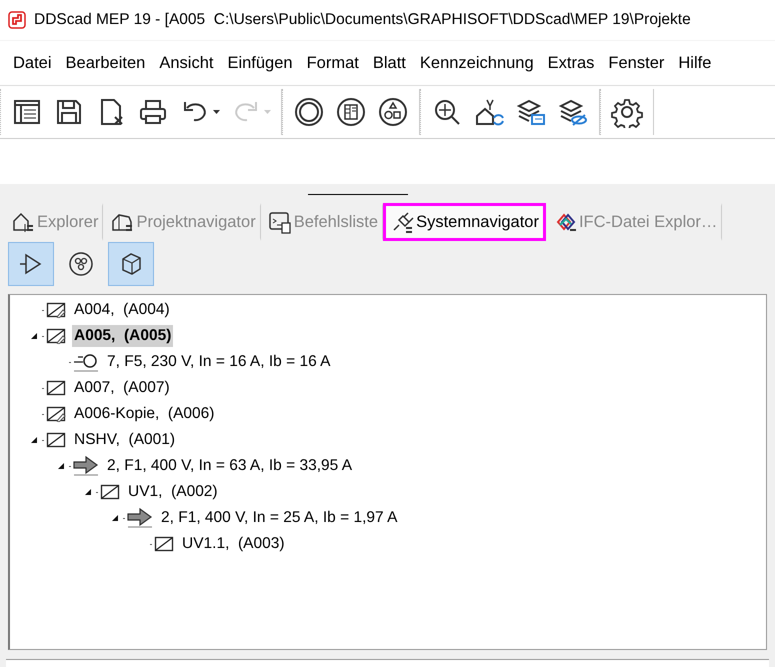 The width and height of the screenshot is (775, 667). Describe the element at coordinates (636, 63) in the screenshot. I see `menu-item: Fenster` at that location.